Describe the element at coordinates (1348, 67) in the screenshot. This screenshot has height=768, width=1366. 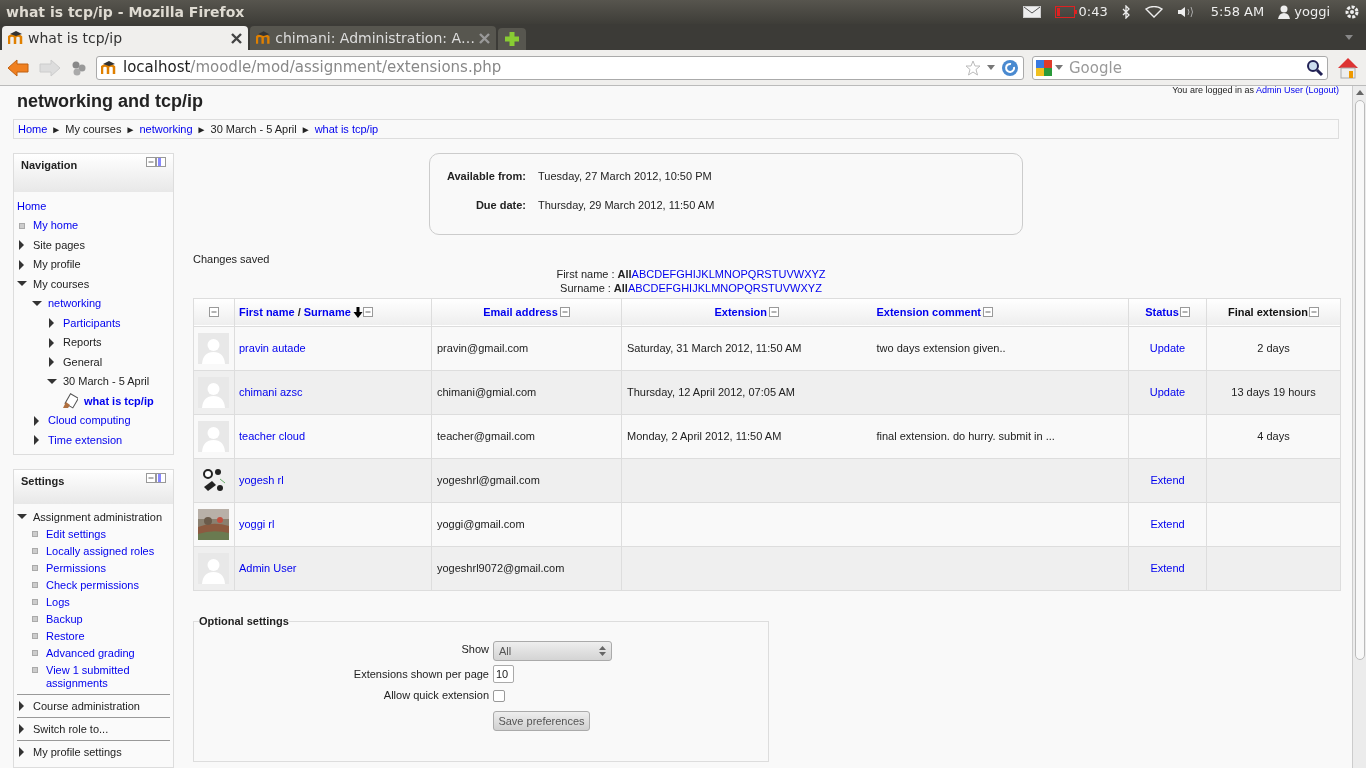
I see `home-icon` at that location.